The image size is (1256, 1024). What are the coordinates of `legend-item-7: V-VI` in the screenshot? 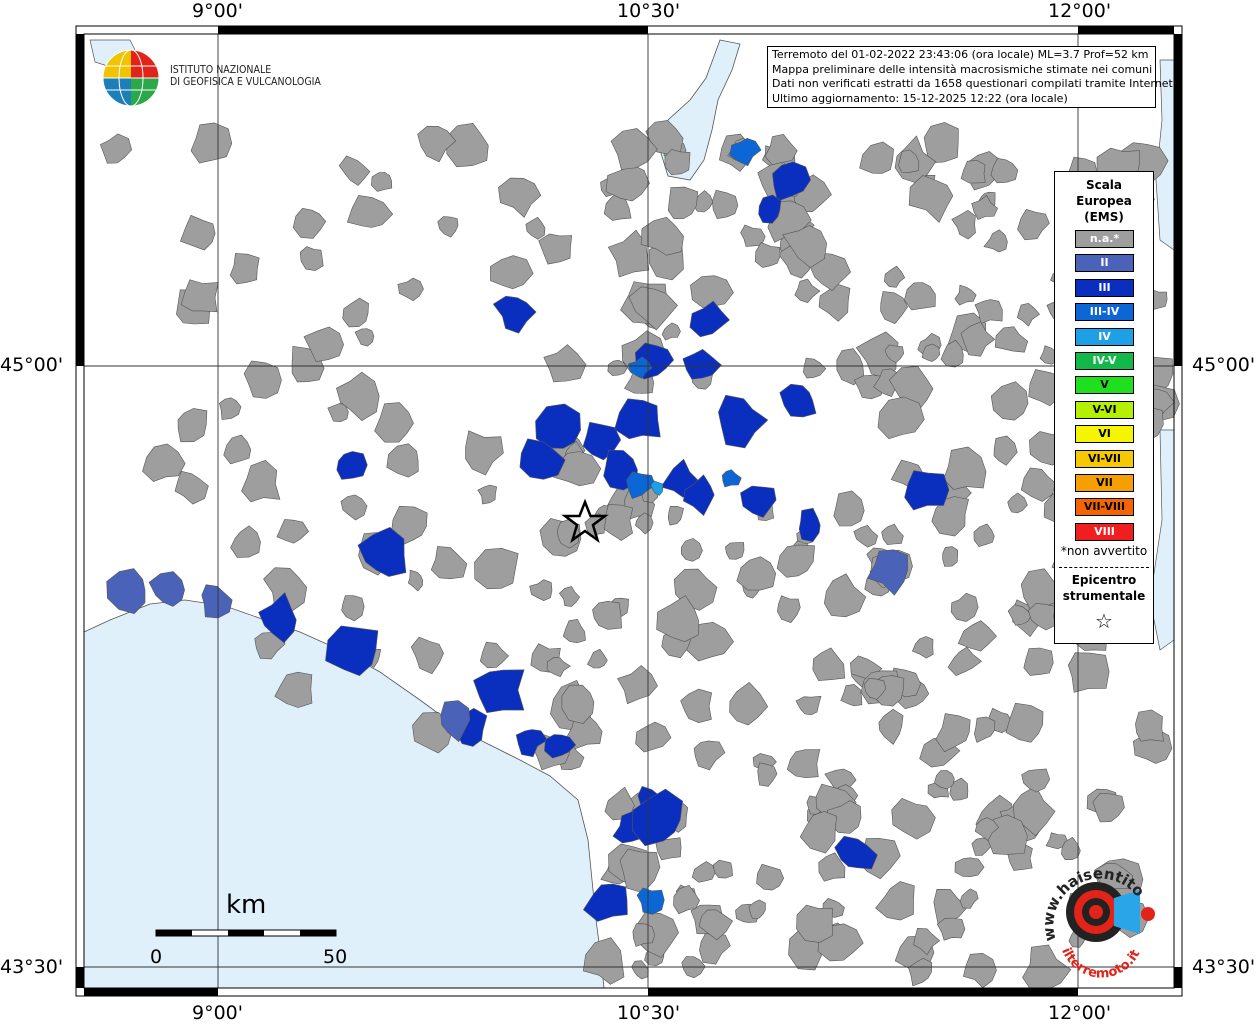 It's located at (1104, 409).